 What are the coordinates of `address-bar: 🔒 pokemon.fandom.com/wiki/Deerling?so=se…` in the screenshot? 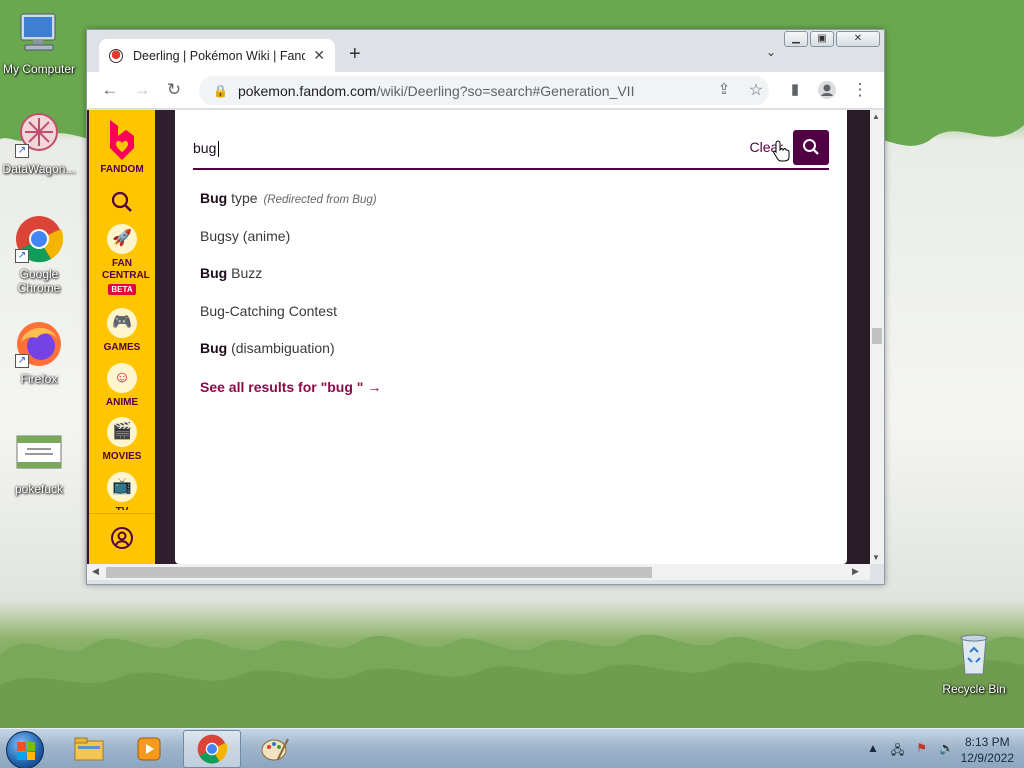 It's located at (484, 90).